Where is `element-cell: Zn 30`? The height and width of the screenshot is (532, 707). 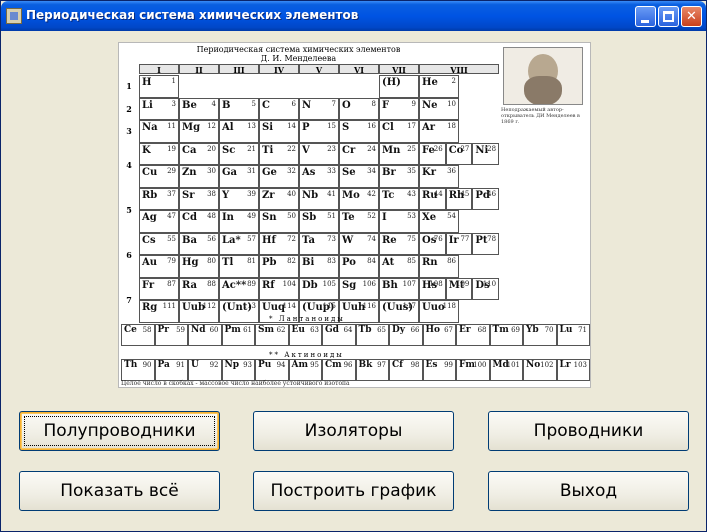 element-cell: Zn 30 is located at coordinates (199, 176).